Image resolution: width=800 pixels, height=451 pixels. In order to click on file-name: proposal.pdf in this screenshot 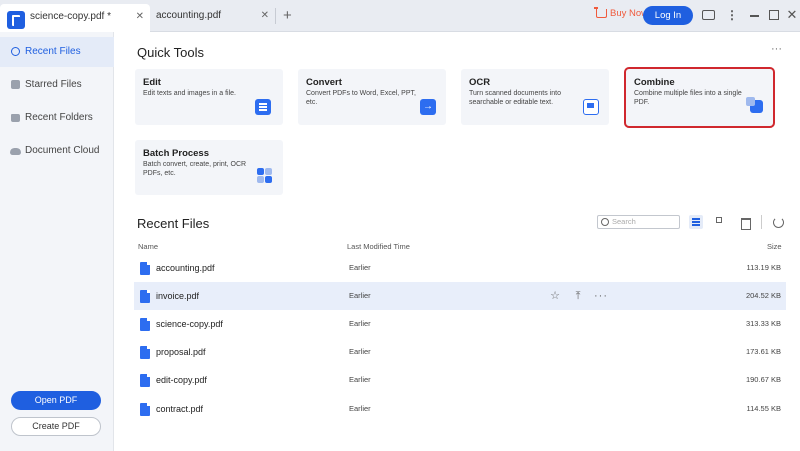, I will do `click(181, 352)`.